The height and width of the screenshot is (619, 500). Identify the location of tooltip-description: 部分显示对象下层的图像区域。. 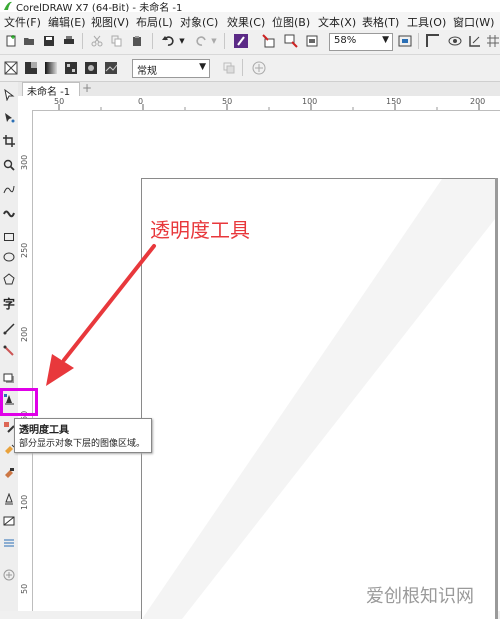
(82, 444).